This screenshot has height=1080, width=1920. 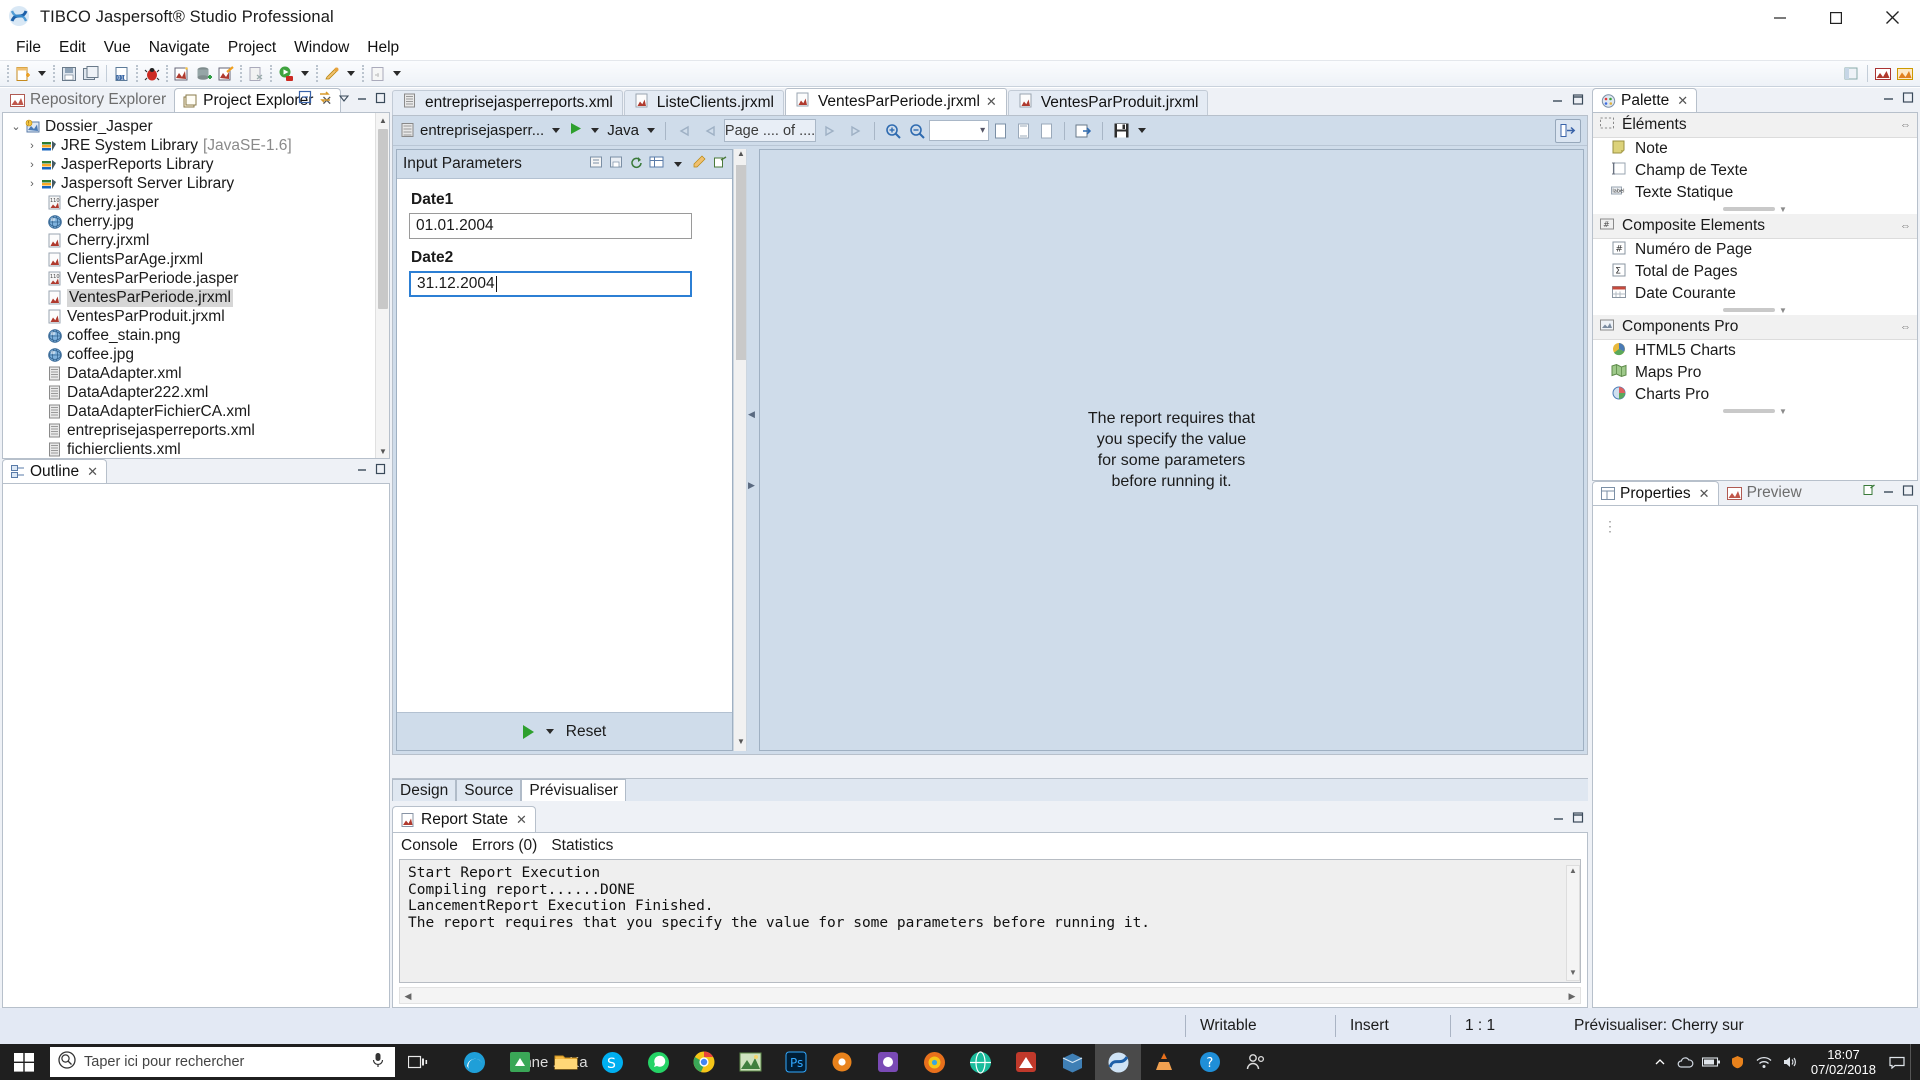 I want to click on scroll-up-icon: ▲, so click(x=382, y=120).